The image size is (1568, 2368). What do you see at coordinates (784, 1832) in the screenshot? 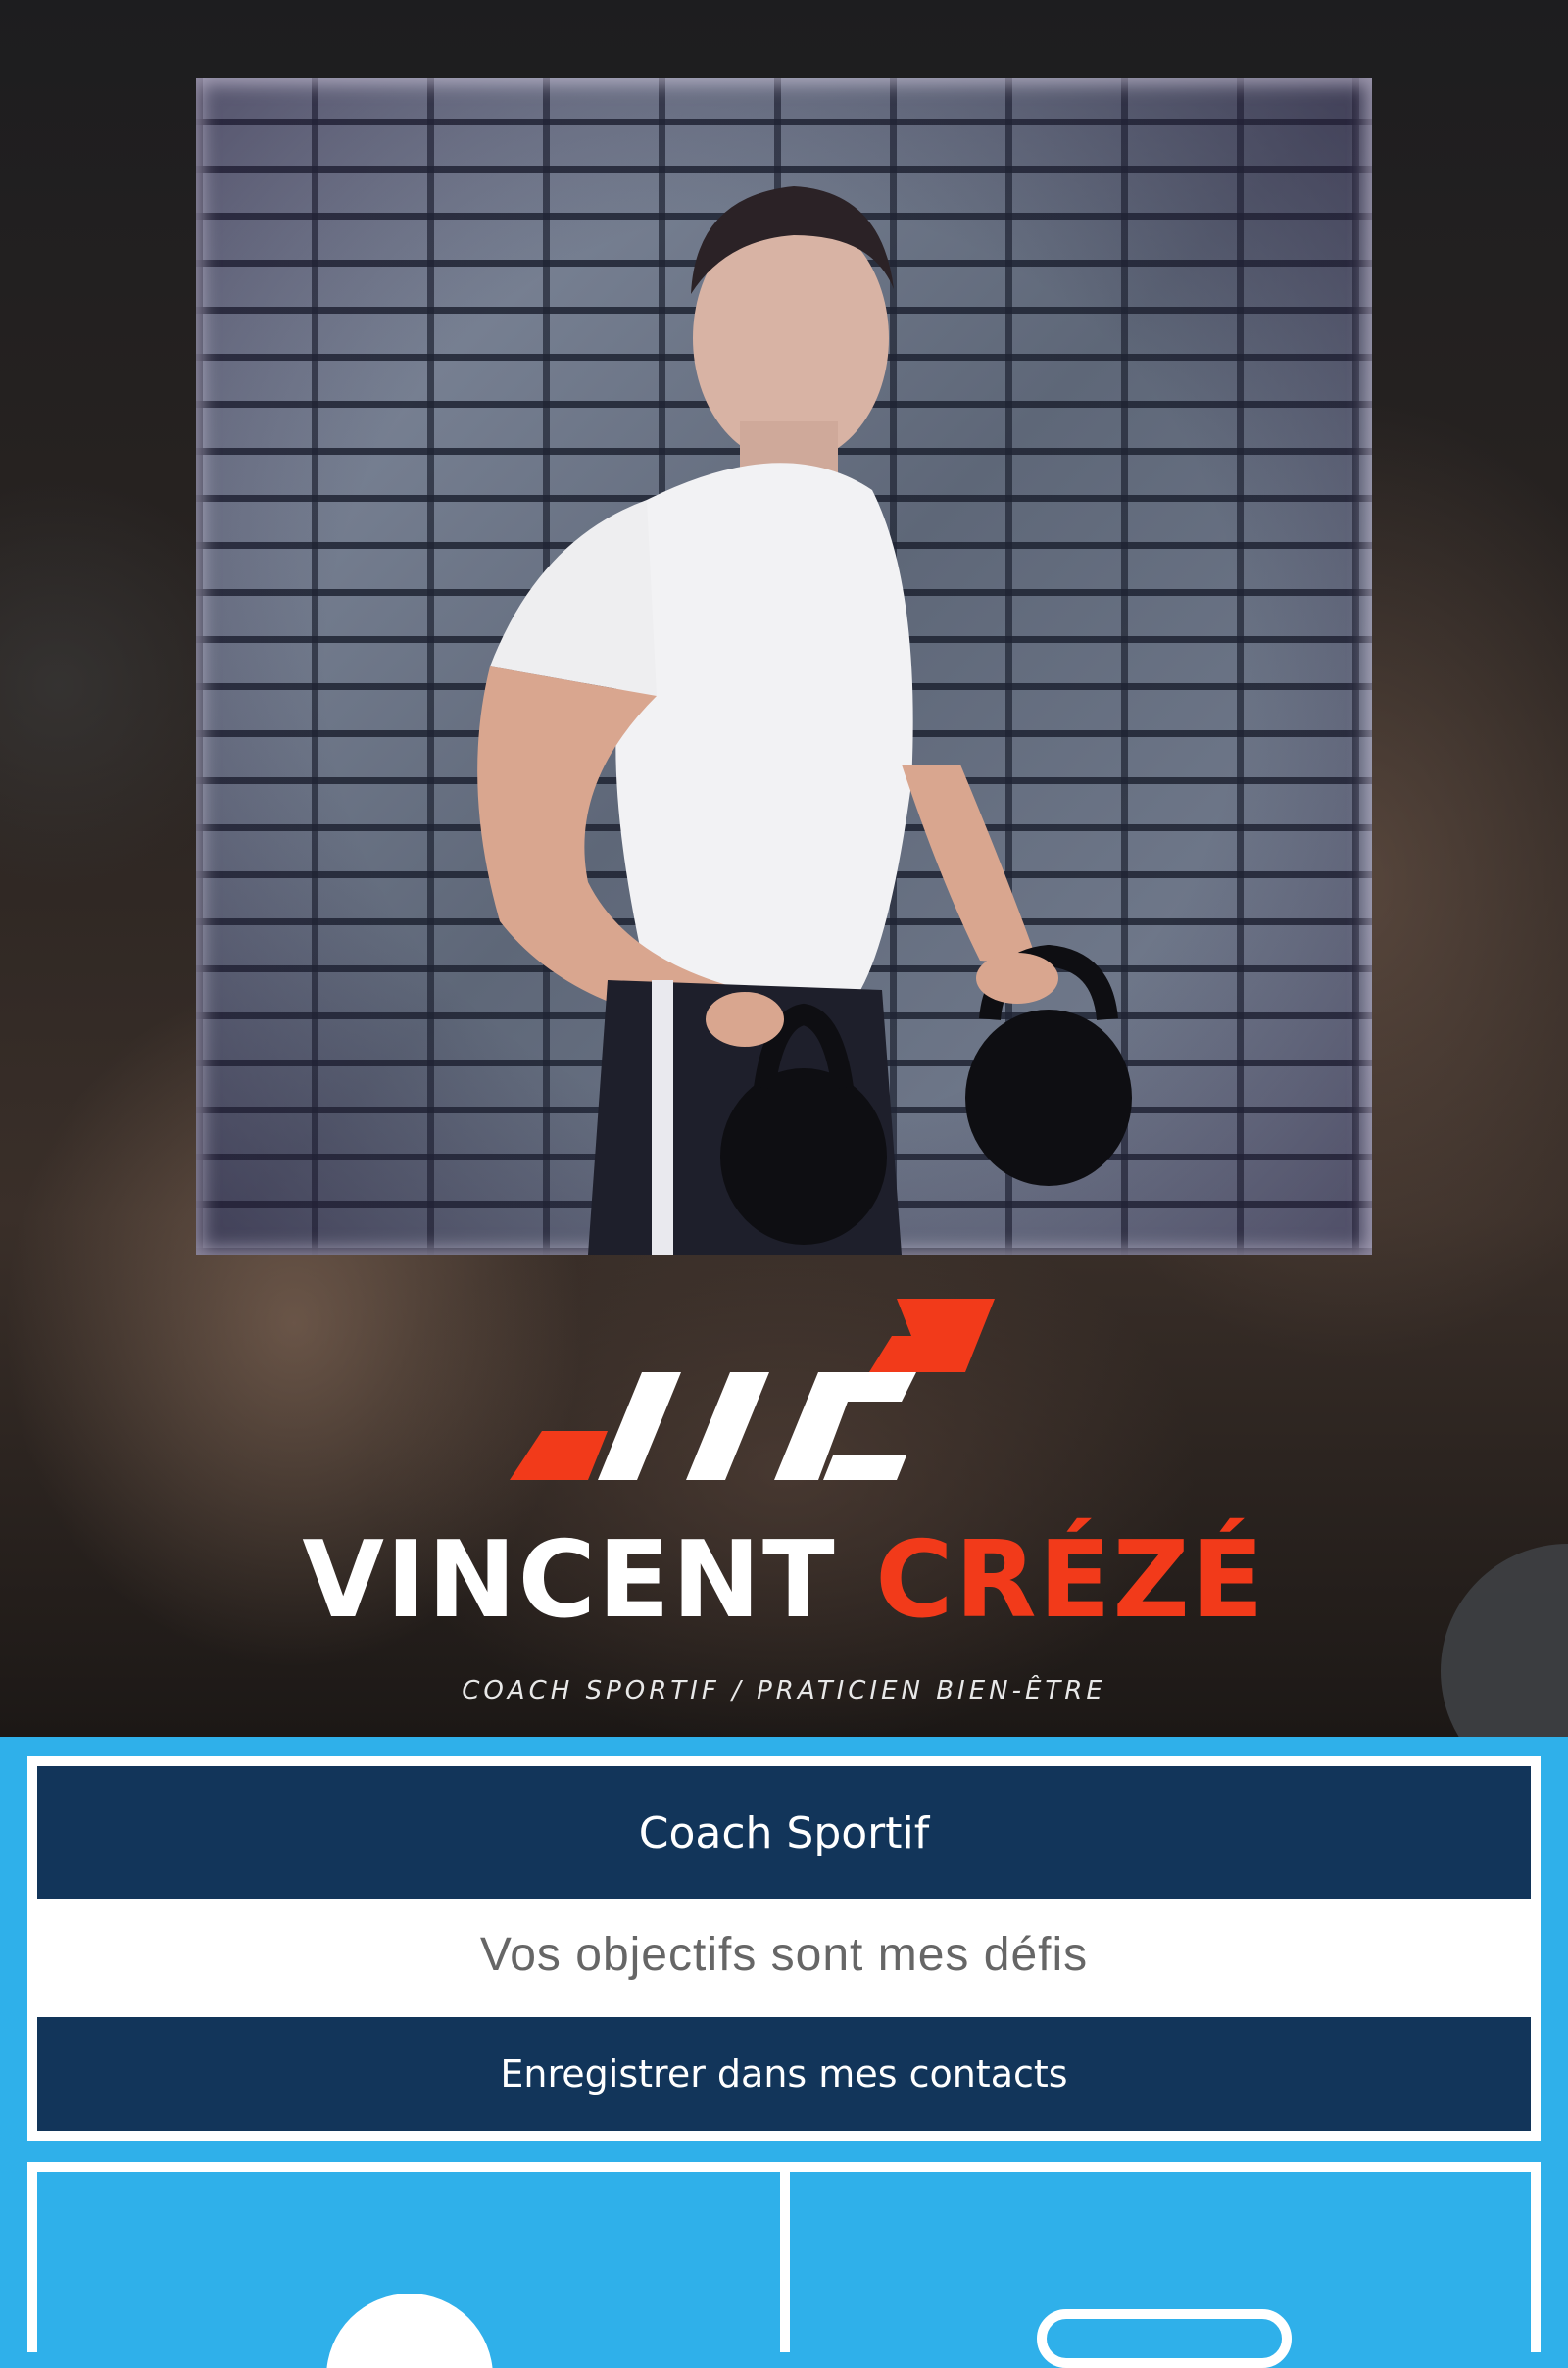
I see `profile-title: Coach Sportif` at bounding box center [784, 1832].